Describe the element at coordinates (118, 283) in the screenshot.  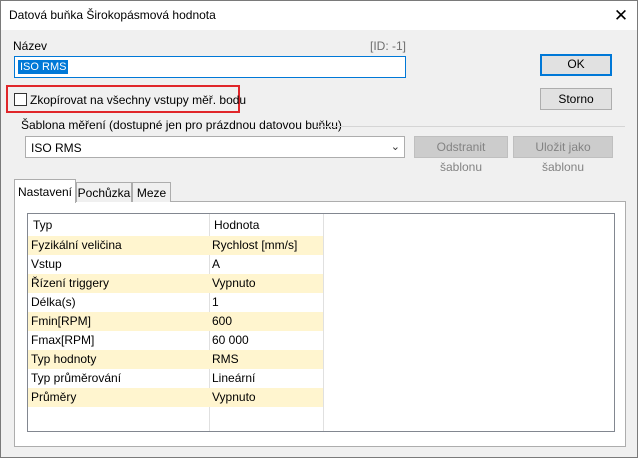
I see `row-type-cell: Řízení triggery` at that location.